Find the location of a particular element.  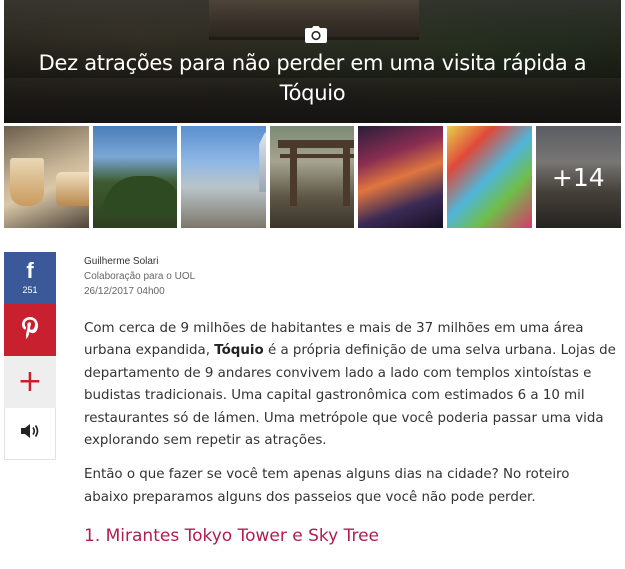

listen-audio-button is located at coordinates (30, 434).